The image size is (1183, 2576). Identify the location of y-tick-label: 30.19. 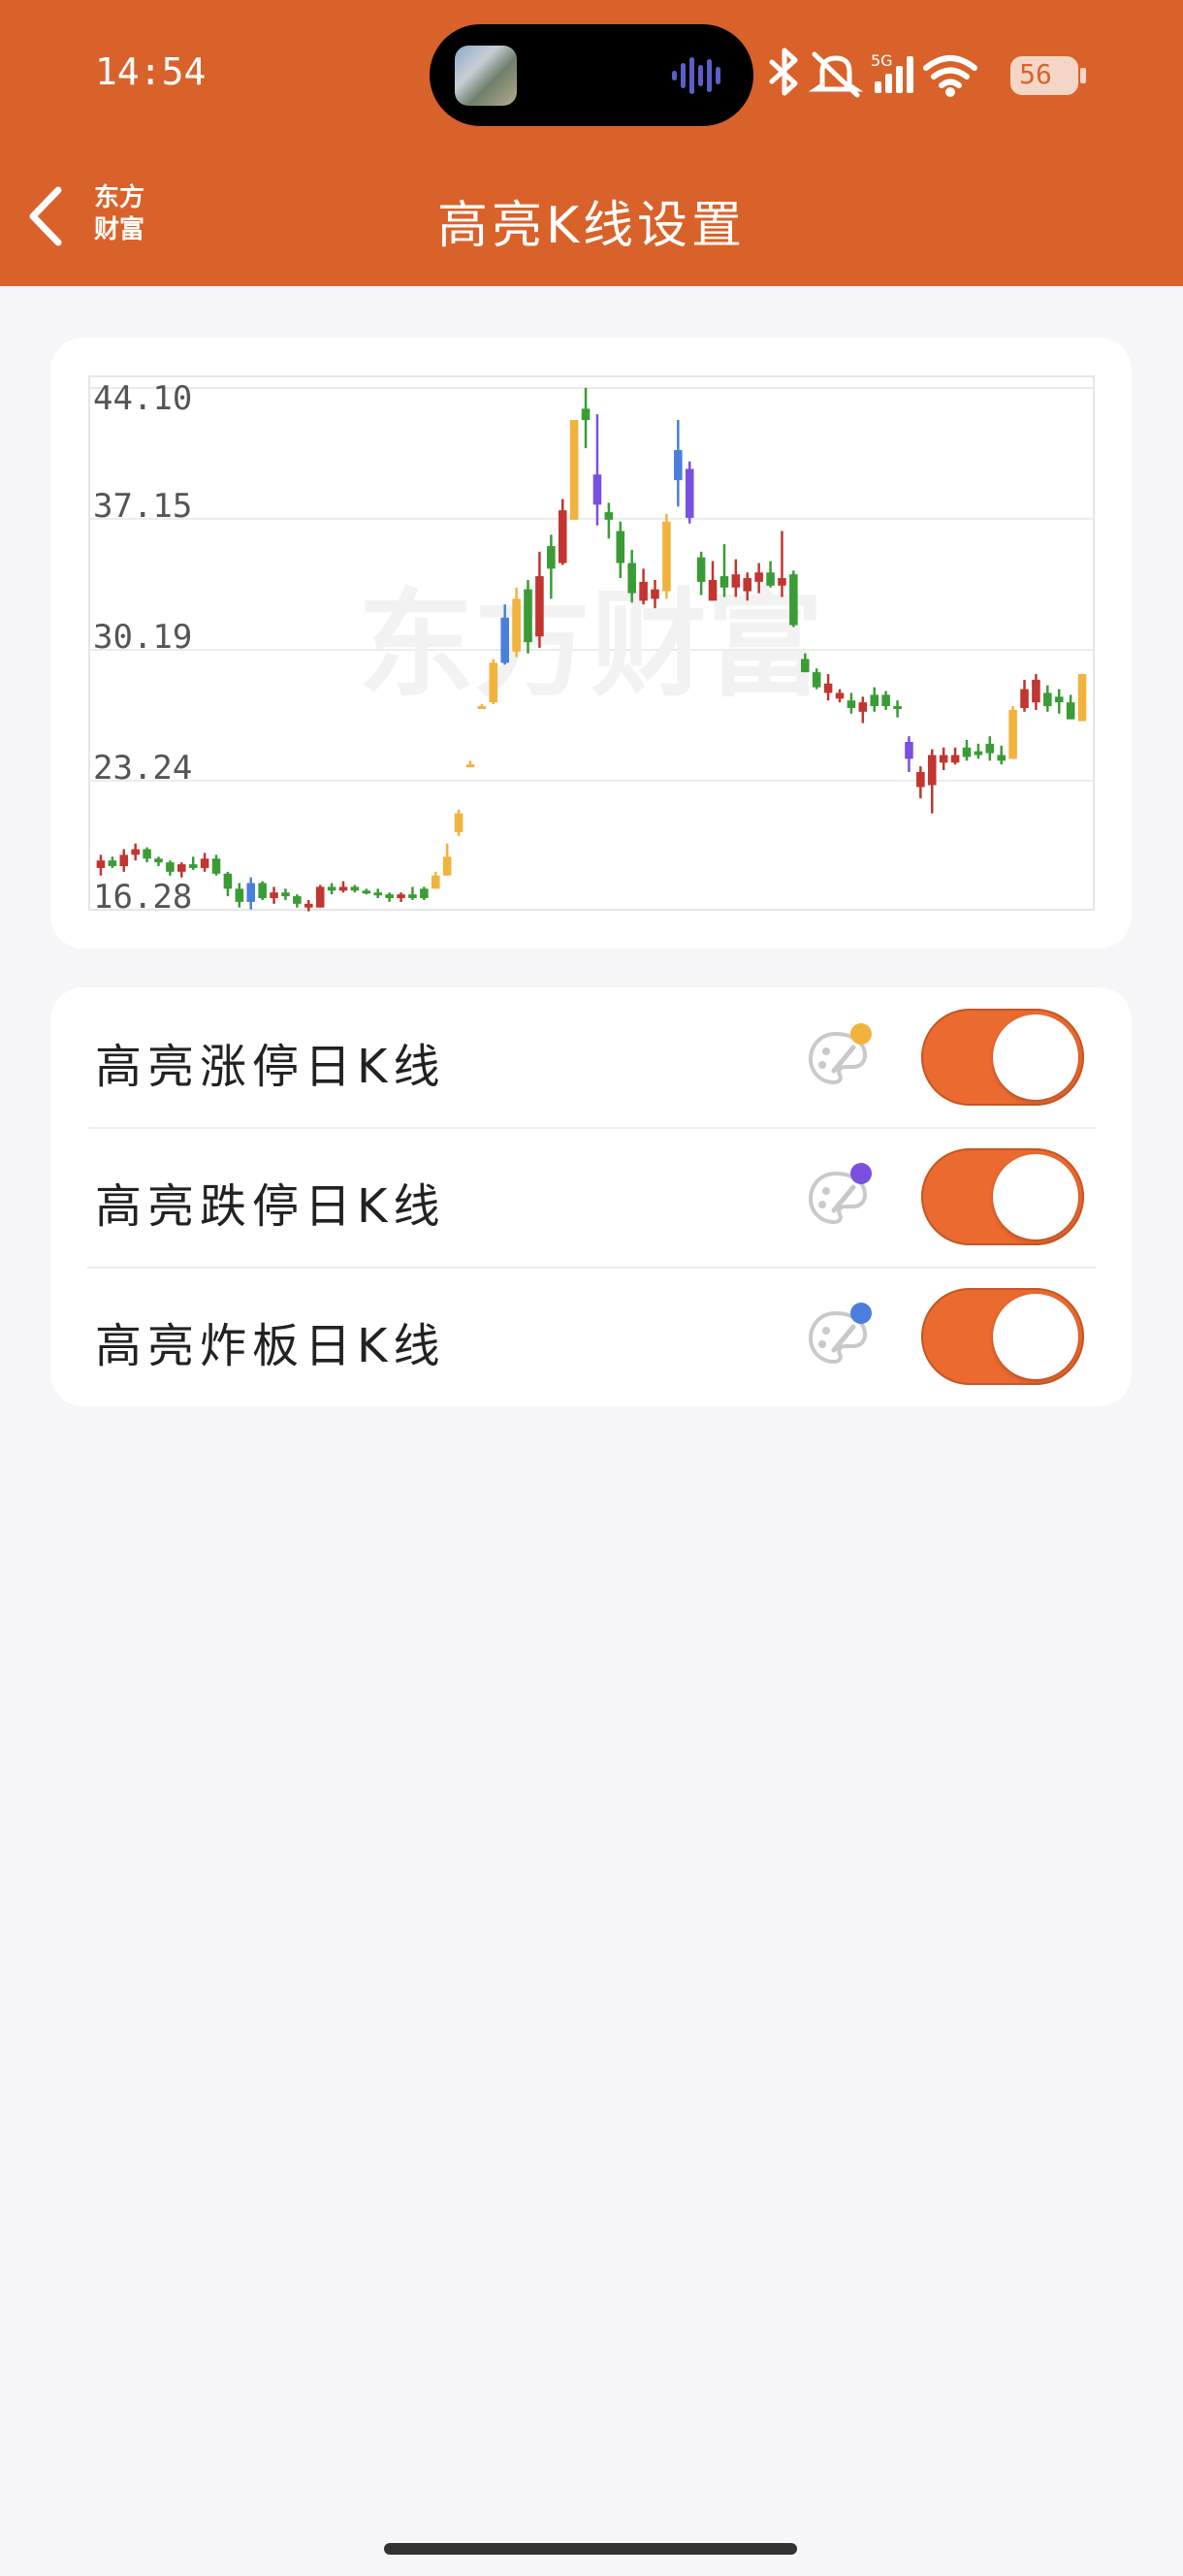
(142, 637).